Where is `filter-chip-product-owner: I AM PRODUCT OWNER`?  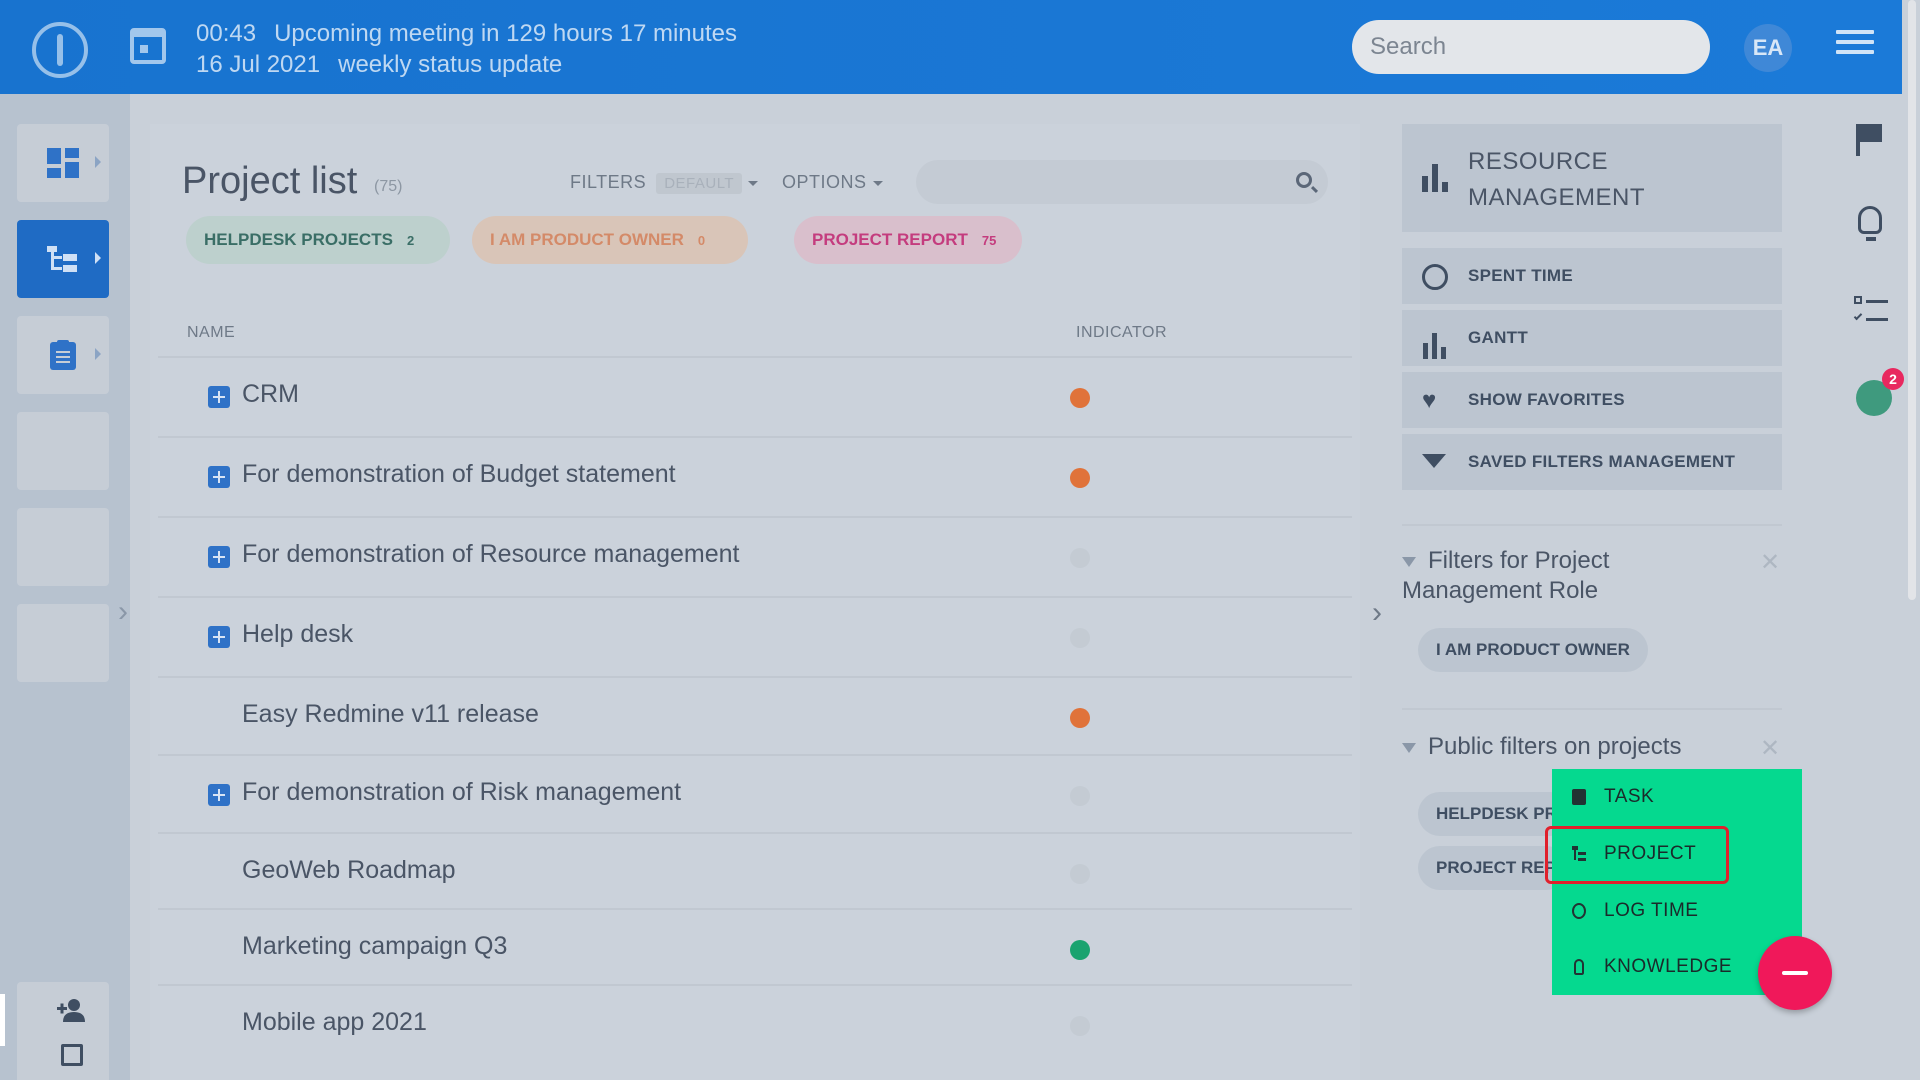 filter-chip-product-owner: I AM PRODUCT OWNER is located at coordinates (1533, 650).